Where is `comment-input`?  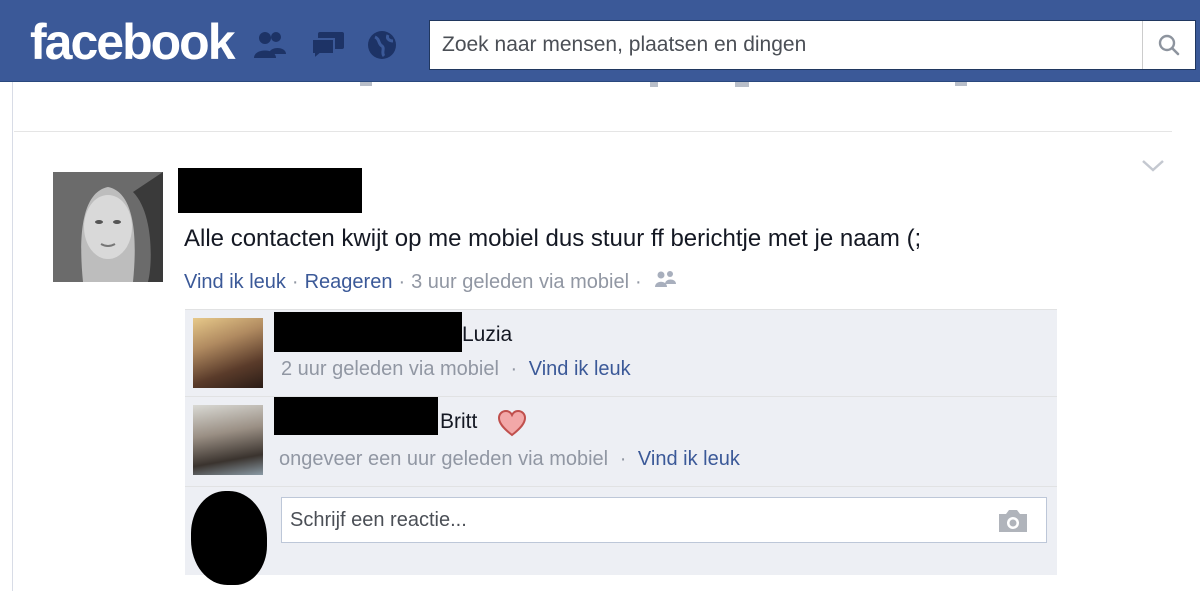 comment-input is located at coordinates (632, 520).